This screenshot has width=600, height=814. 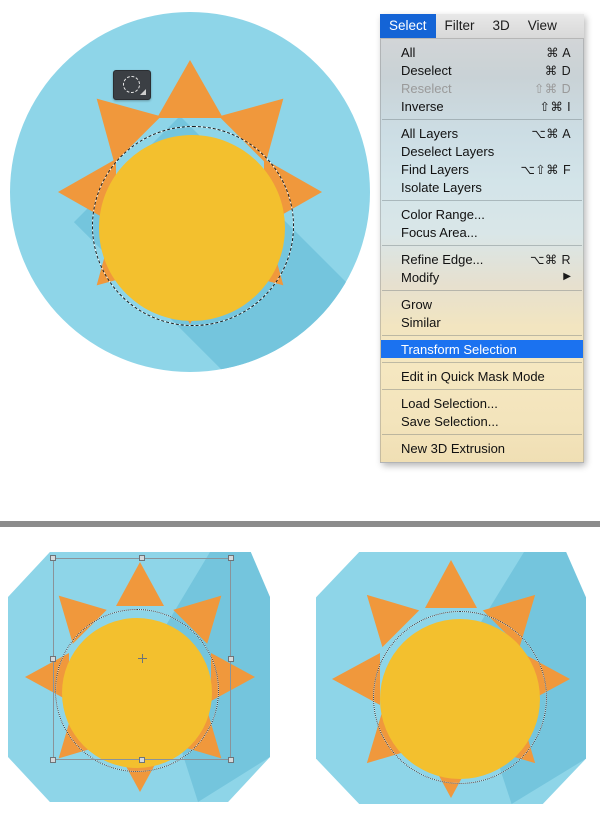 What do you see at coordinates (459, 349) in the screenshot?
I see `menu-item-label: Transform Selection` at bounding box center [459, 349].